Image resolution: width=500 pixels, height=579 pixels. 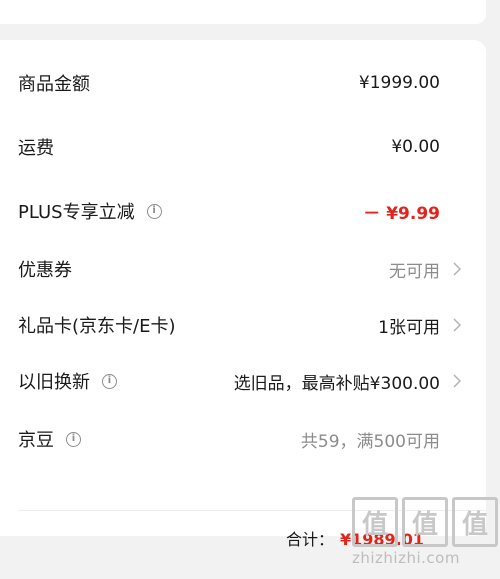 I want to click on row-coupon: 优惠券 无可用, so click(x=242, y=269).